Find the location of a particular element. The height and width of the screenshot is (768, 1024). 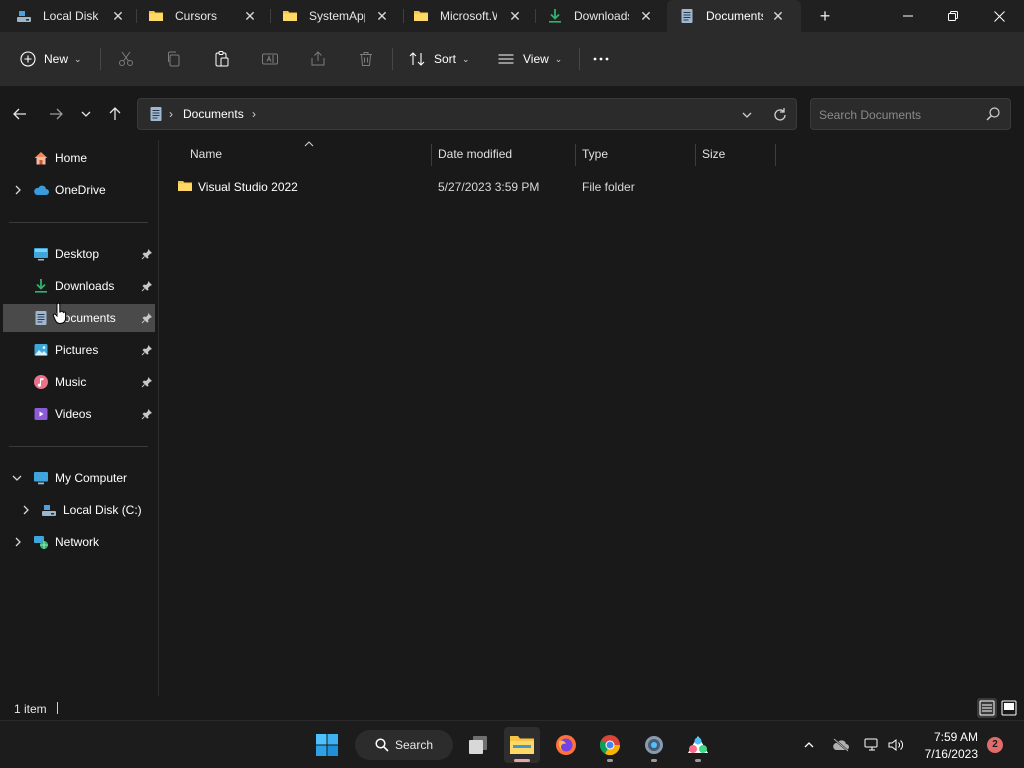

column-header-name: Name is located at coordinates (206, 157).